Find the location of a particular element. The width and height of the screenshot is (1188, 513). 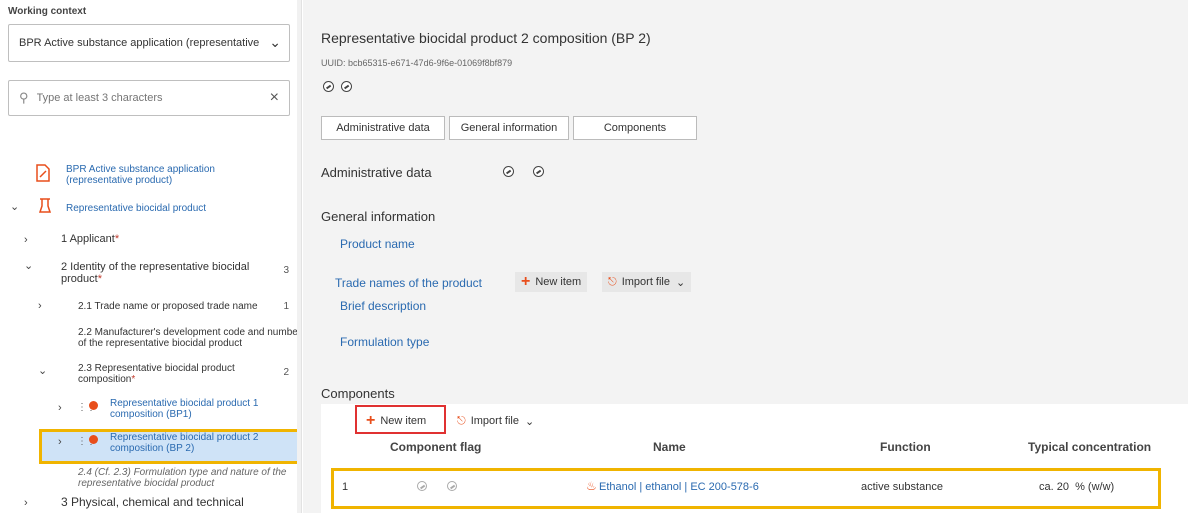

tree-search: ⚲ × is located at coordinates (149, 98).